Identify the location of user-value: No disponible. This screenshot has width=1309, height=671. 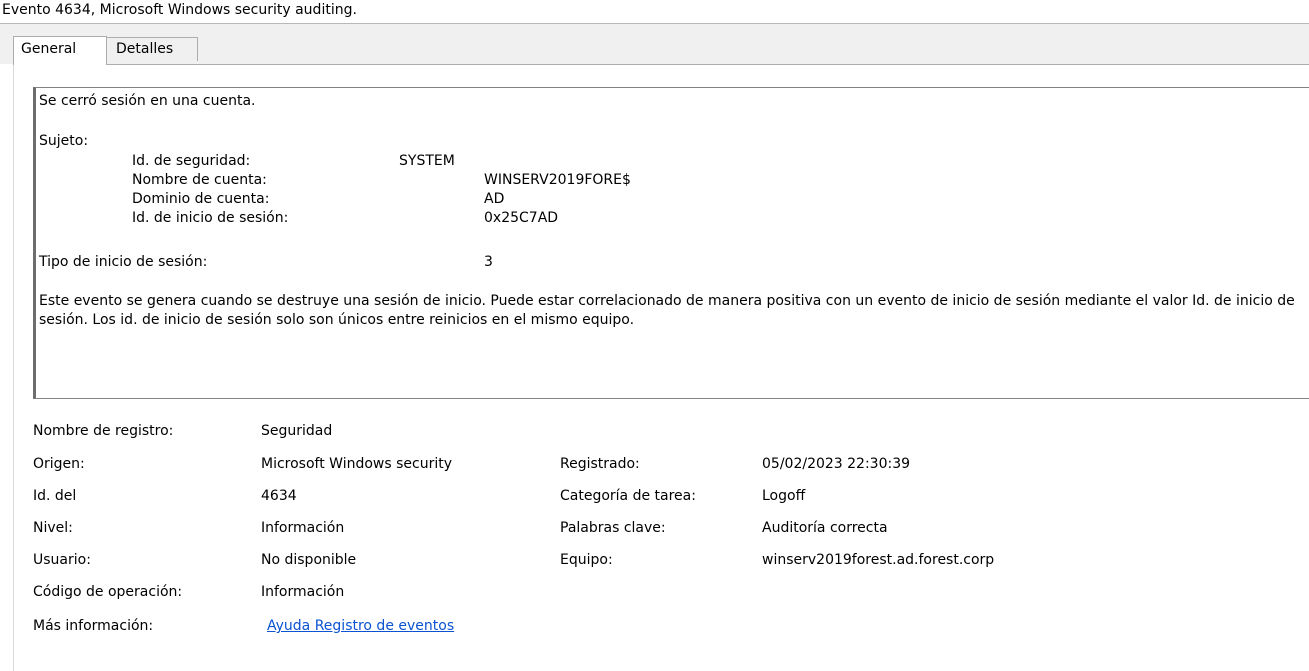
(308, 560).